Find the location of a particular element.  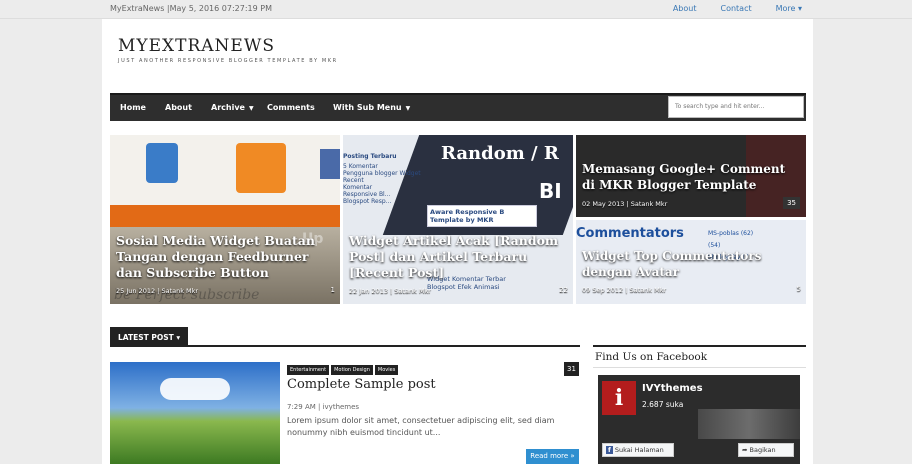

tile-art-text: MS-poblas (62) is located at coordinates (731, 233).